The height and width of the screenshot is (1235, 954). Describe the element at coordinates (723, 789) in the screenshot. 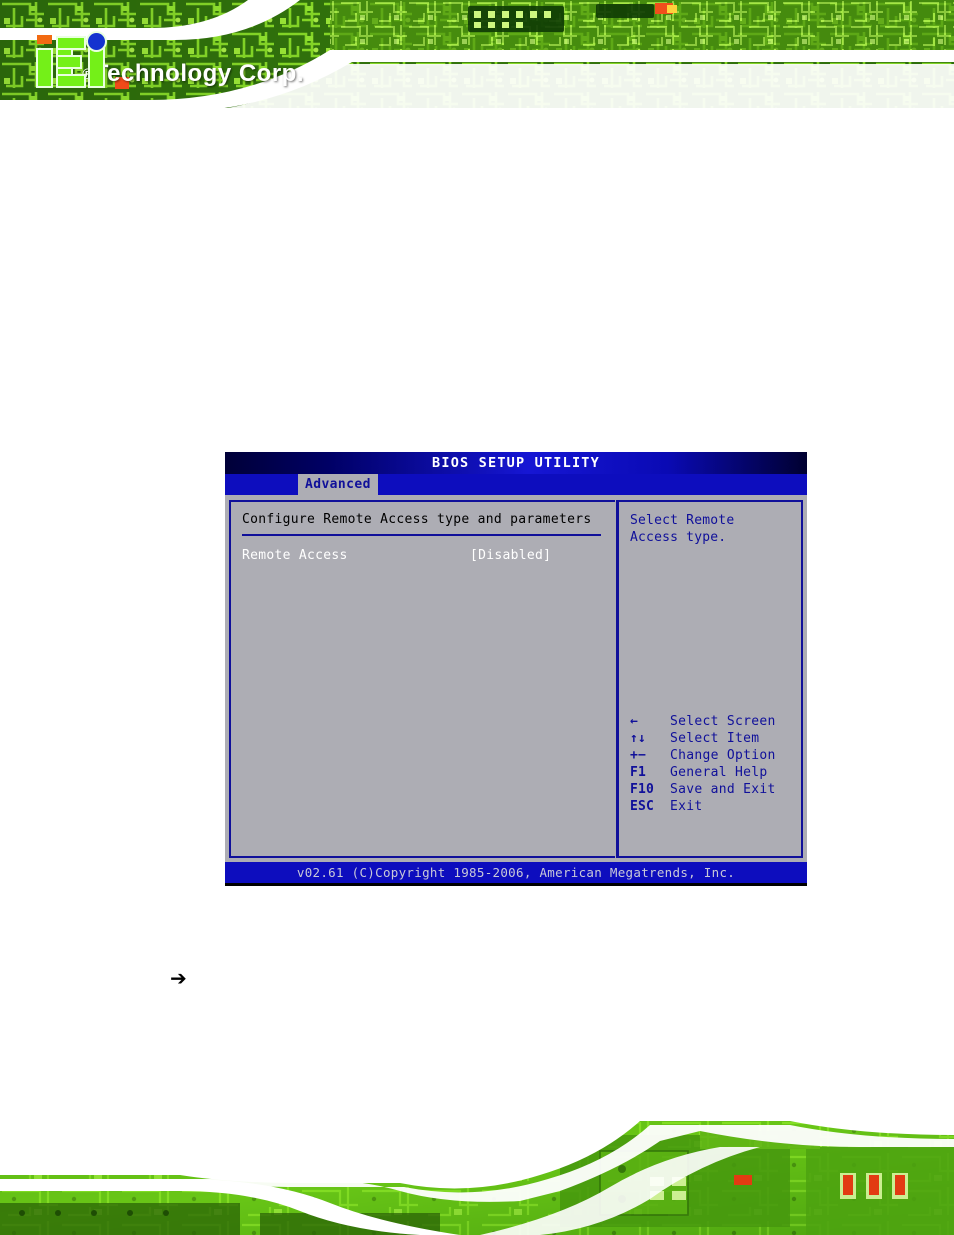

I see `legend-desc: Save and Exit` at that location.